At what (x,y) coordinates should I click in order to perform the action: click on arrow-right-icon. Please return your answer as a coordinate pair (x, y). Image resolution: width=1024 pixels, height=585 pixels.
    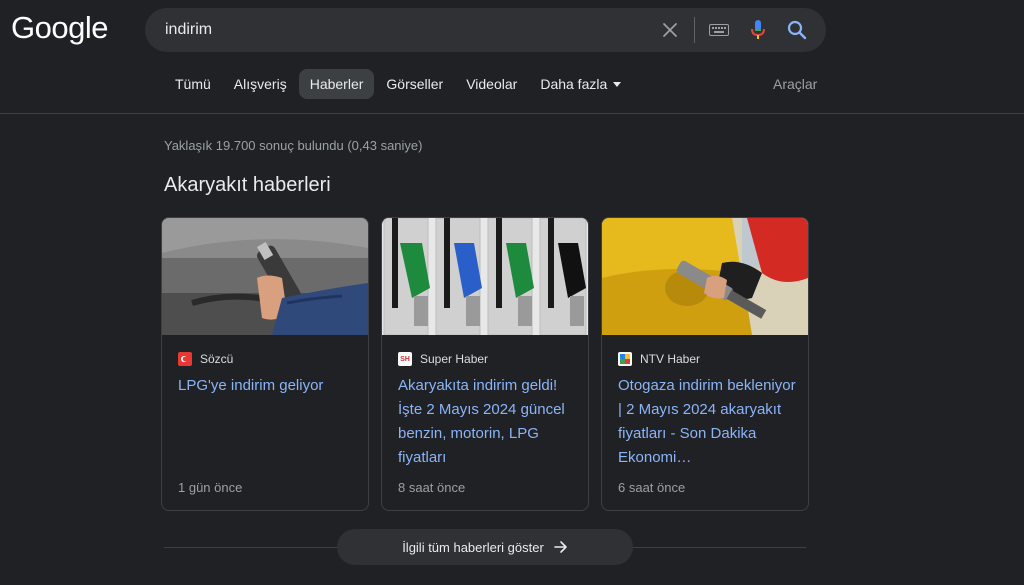
    Looking at the image, I should click on (561, 547).